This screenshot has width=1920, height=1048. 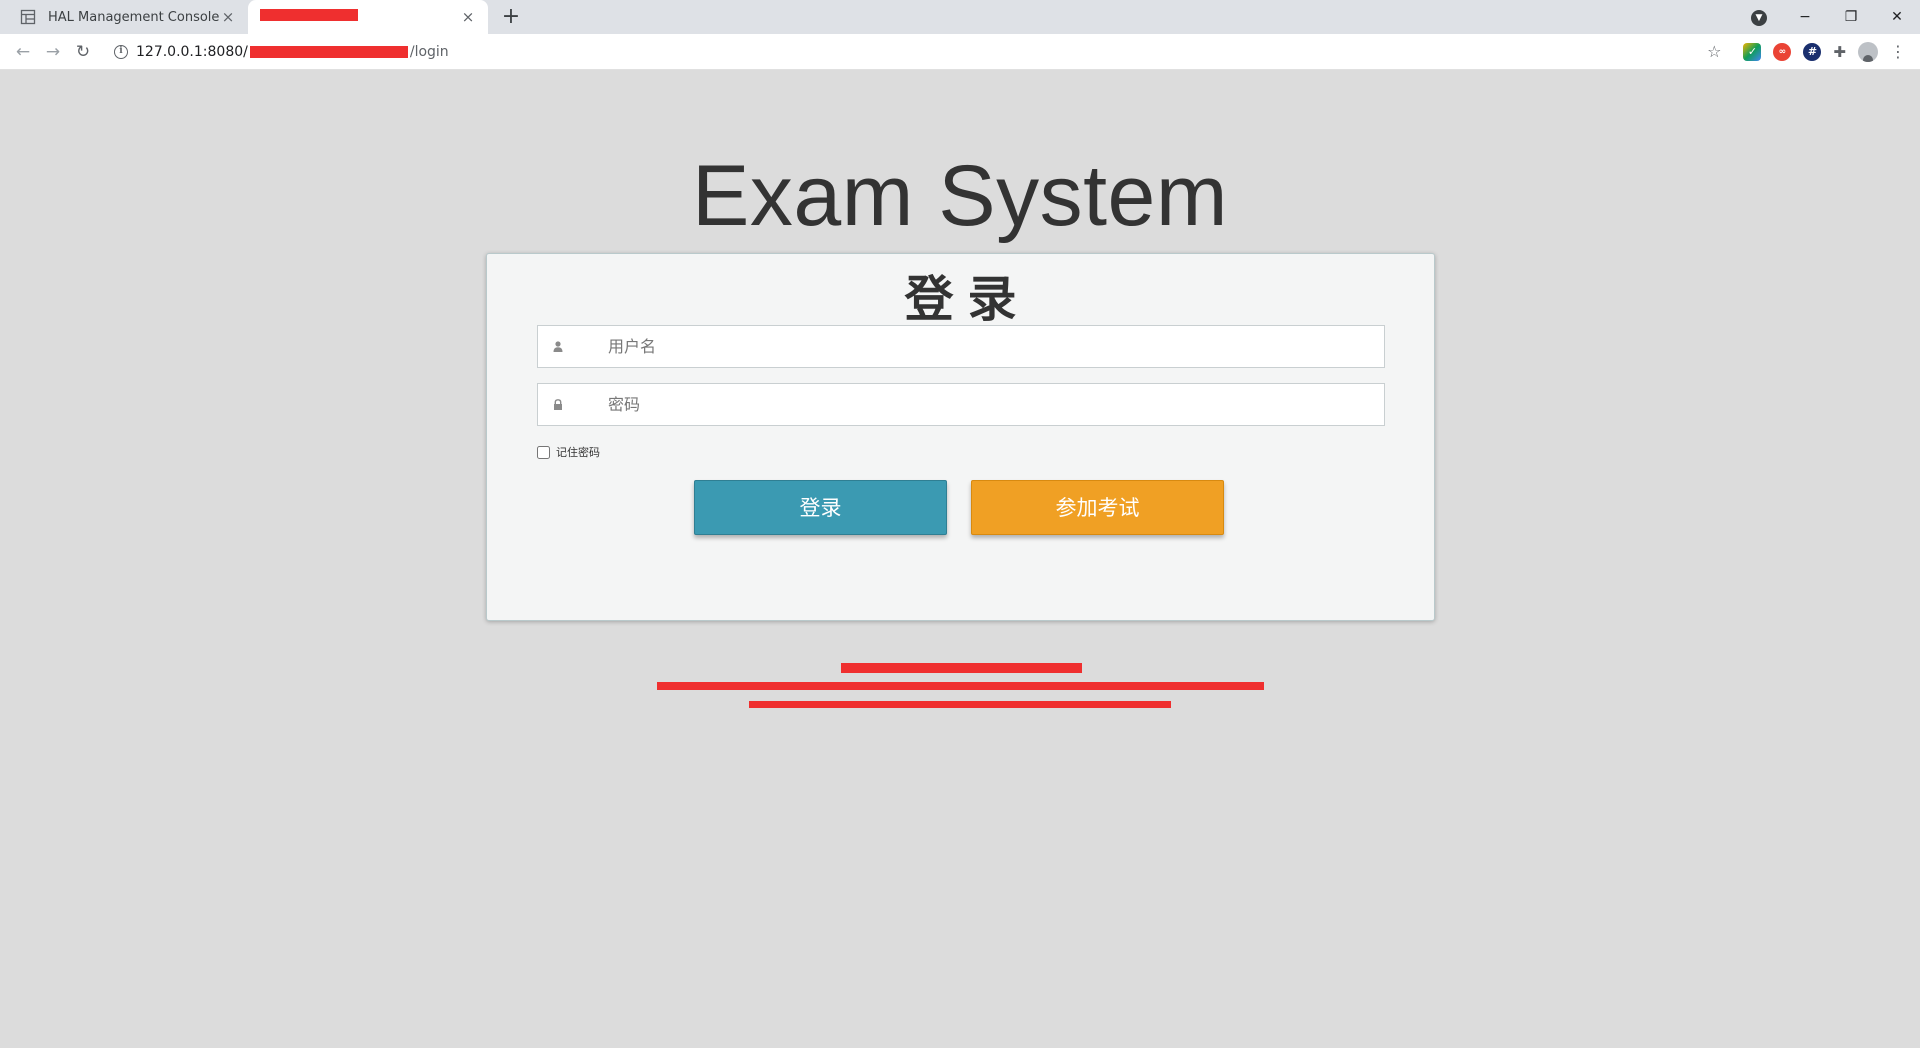 I want to click on remember-checkbox, so click(x=543, y=452).